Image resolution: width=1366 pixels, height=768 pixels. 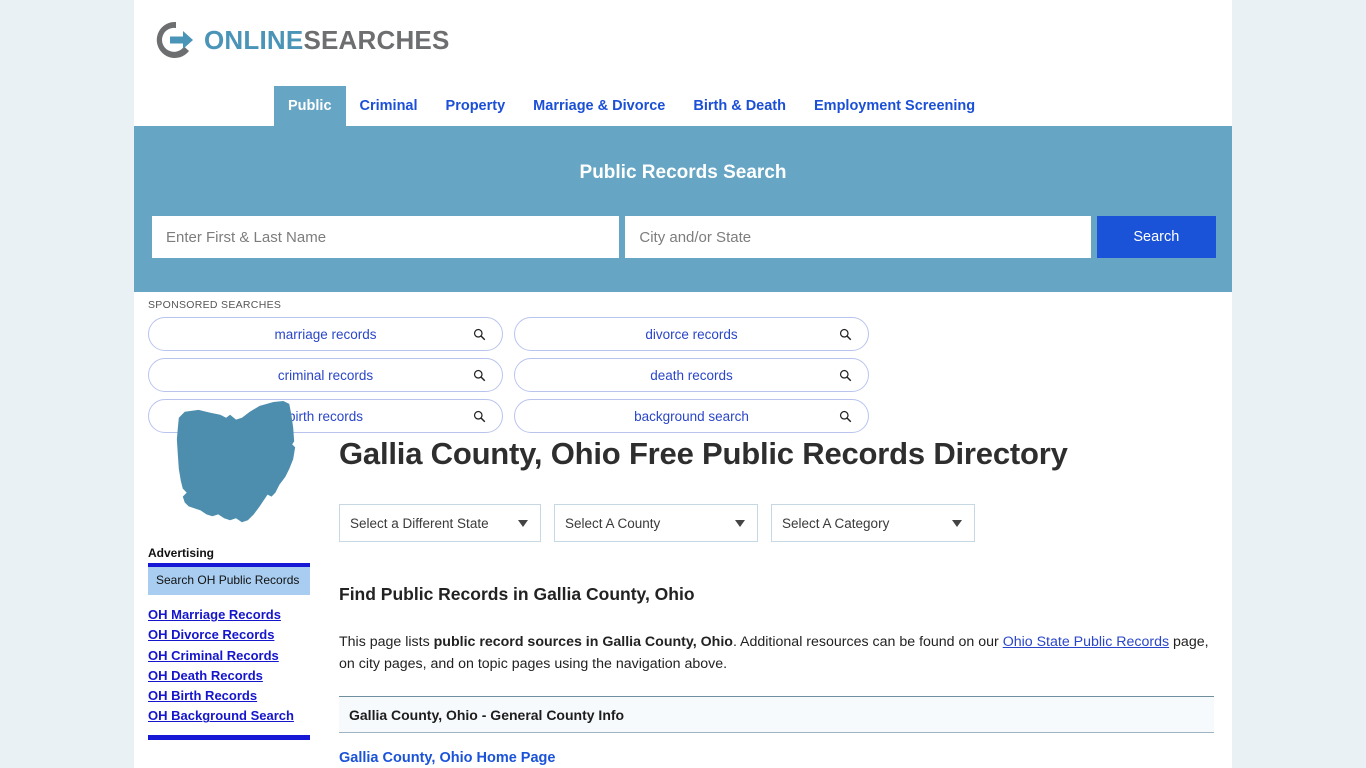 What do you see at coordinates (776, 758) in the screenshot?
I see `result-link-county-home-page: Gallia County, Ohio Home Page` at bounding box center [776, 758].